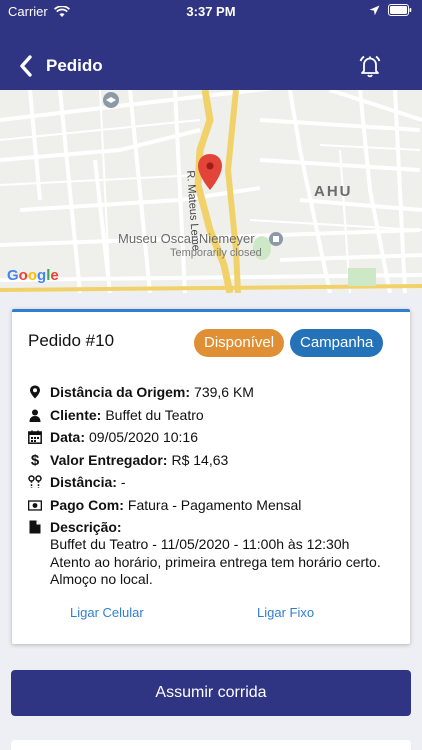 This screenshot has width=422, height=750. What do you see at coordinates (123, 482) in the screenshot?
I see `detail-value: -` at bounding box center [123, 482].